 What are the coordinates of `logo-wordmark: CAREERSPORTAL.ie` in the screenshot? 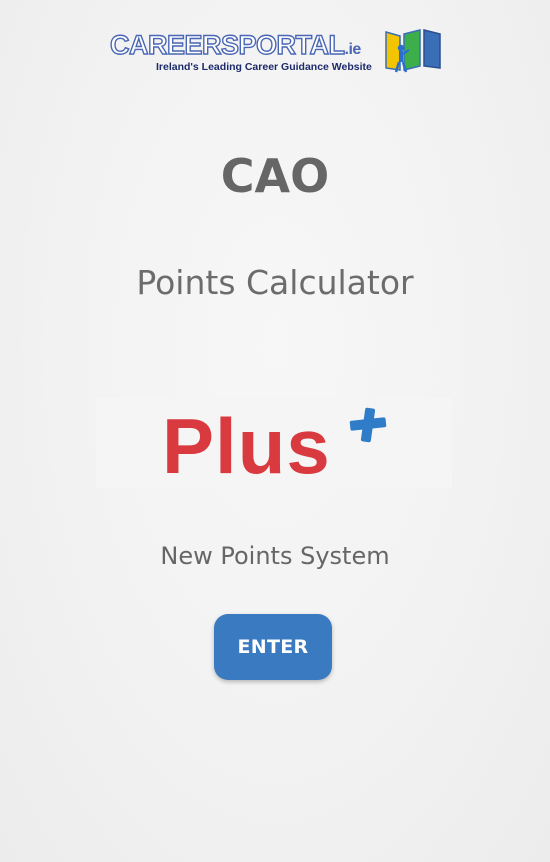 It's located at (235, 47).